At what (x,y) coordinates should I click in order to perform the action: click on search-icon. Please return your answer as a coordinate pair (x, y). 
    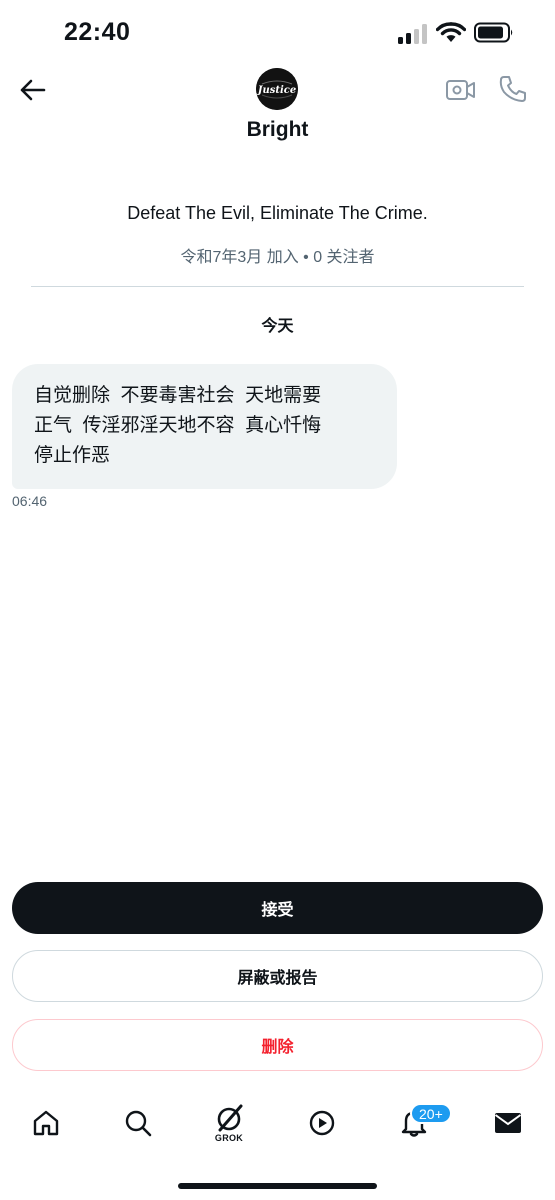
    Looking at the image, I should click on (138, 1123).